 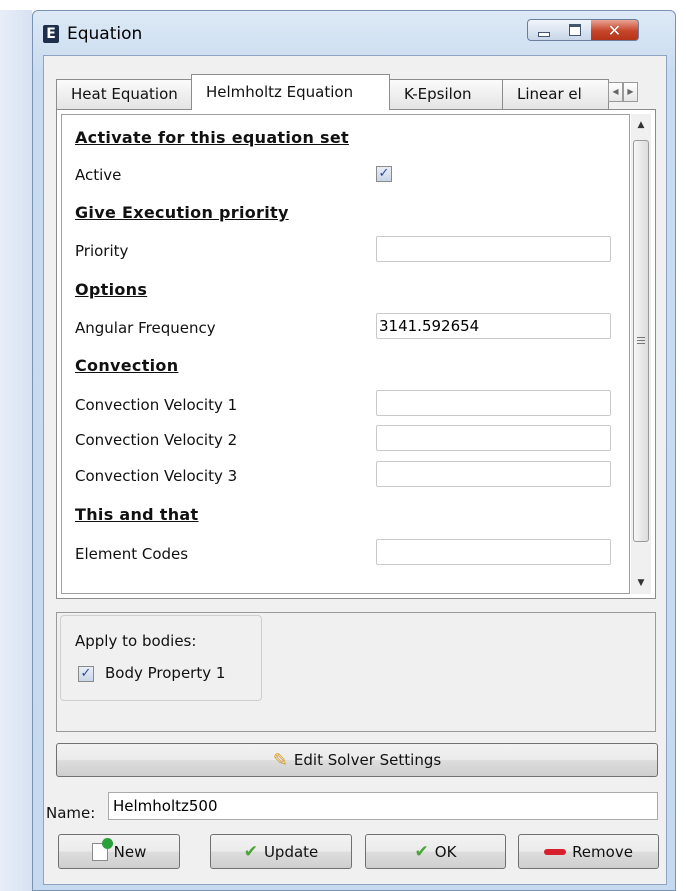 What do you see at coordinates (161, 658) in the screenshot?
I see `bodies-group: Apply to bodies: ✓ Body Property 1` at bounding box center [161, 658].